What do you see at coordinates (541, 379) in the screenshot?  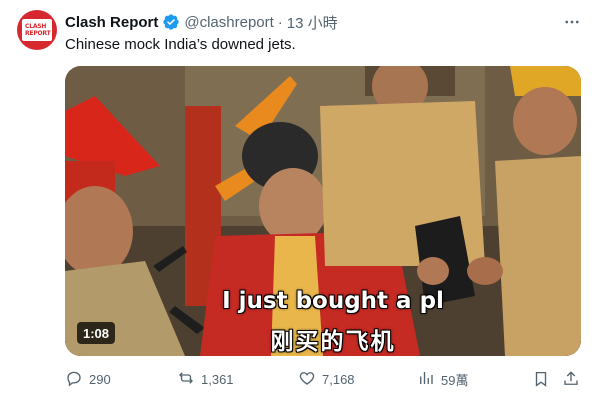 I see `bookmark-icon` at bounding box center [541, 379].